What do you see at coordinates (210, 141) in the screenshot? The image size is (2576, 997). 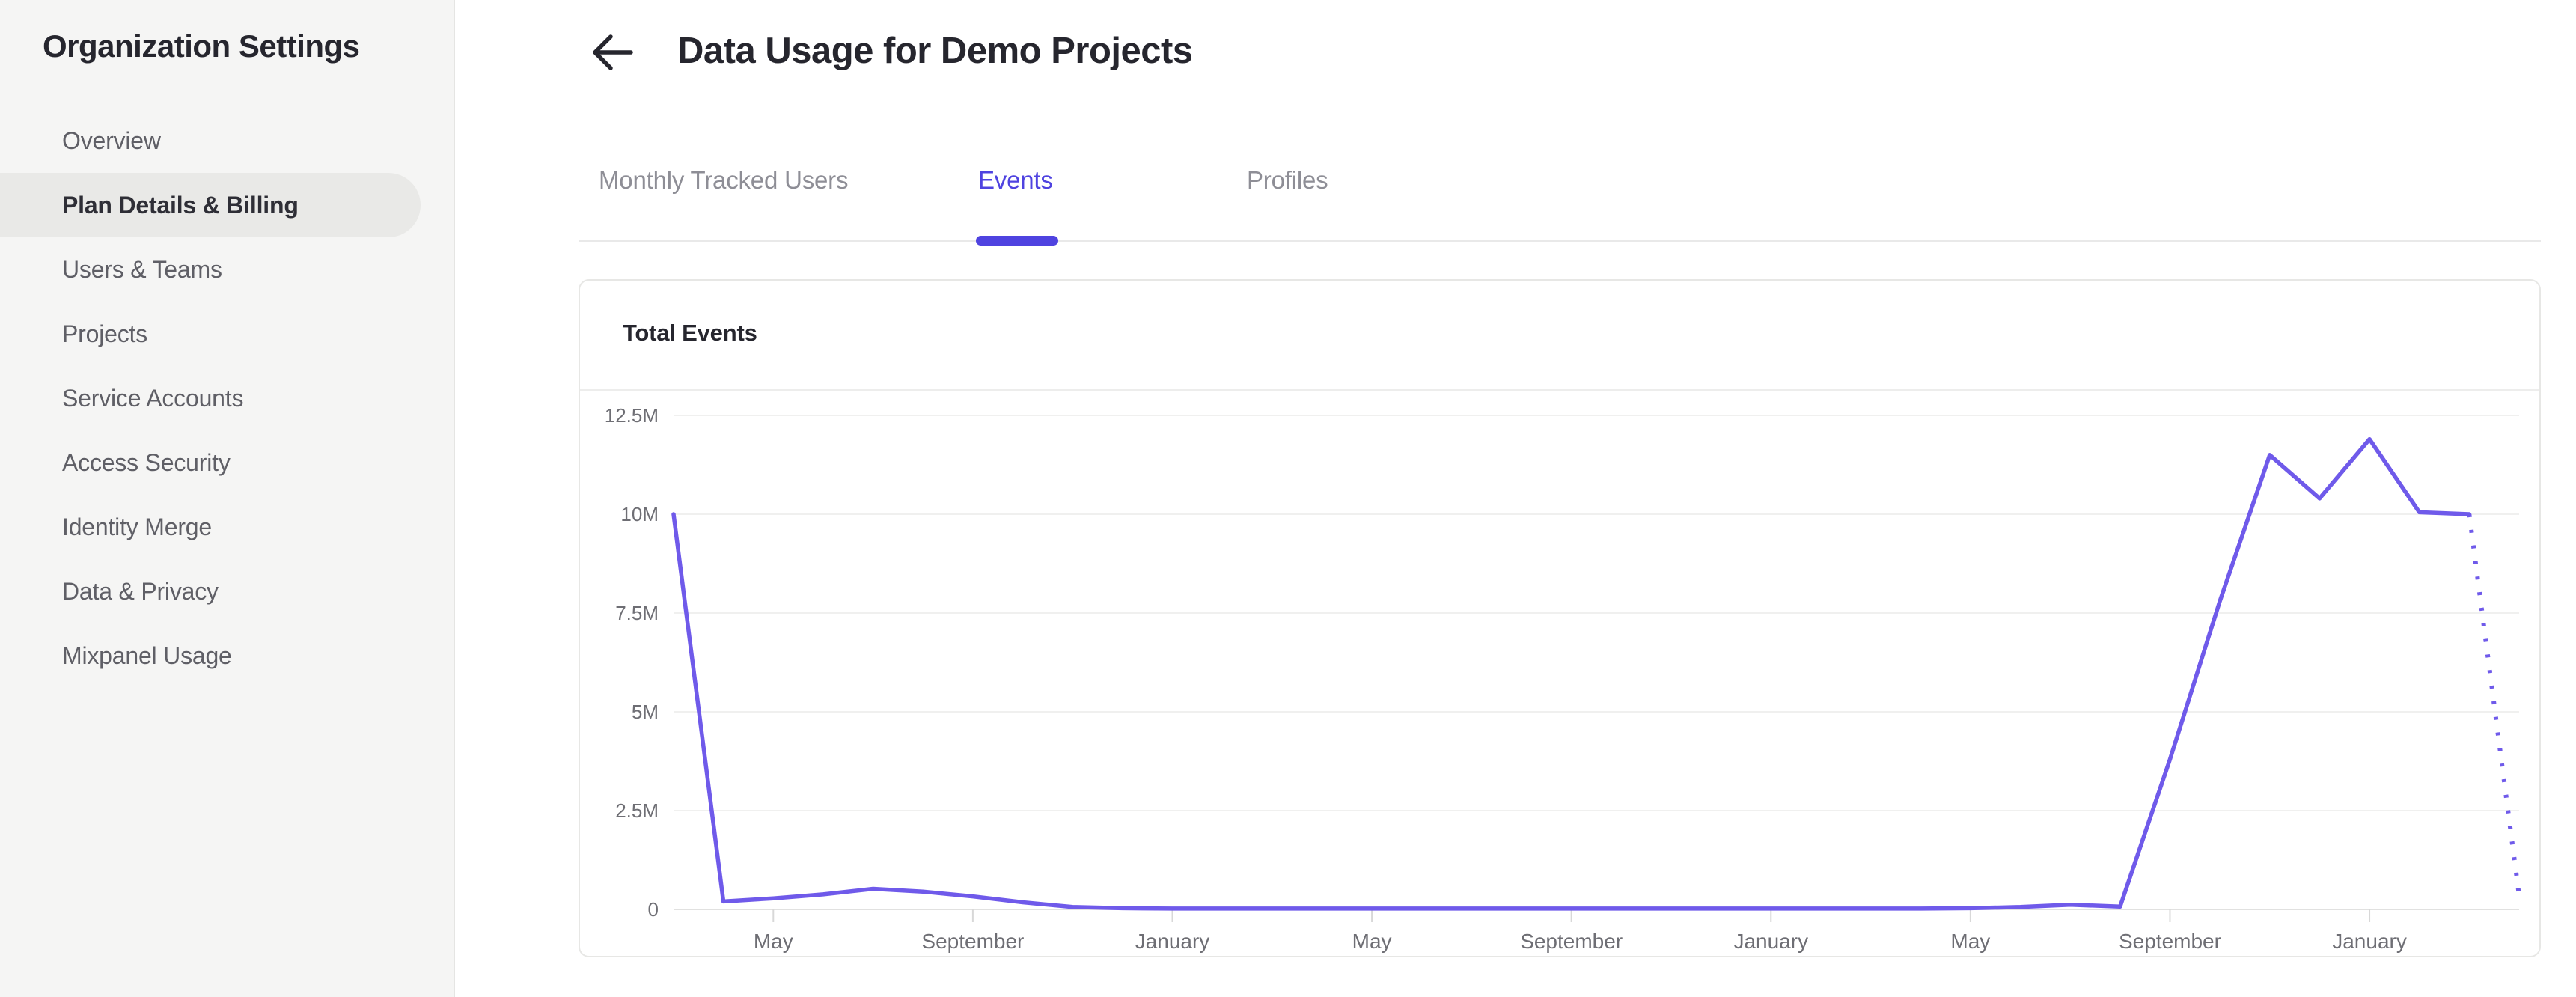 I see `sidebar-item-overview: Overview` at bounding box center [210, 141].